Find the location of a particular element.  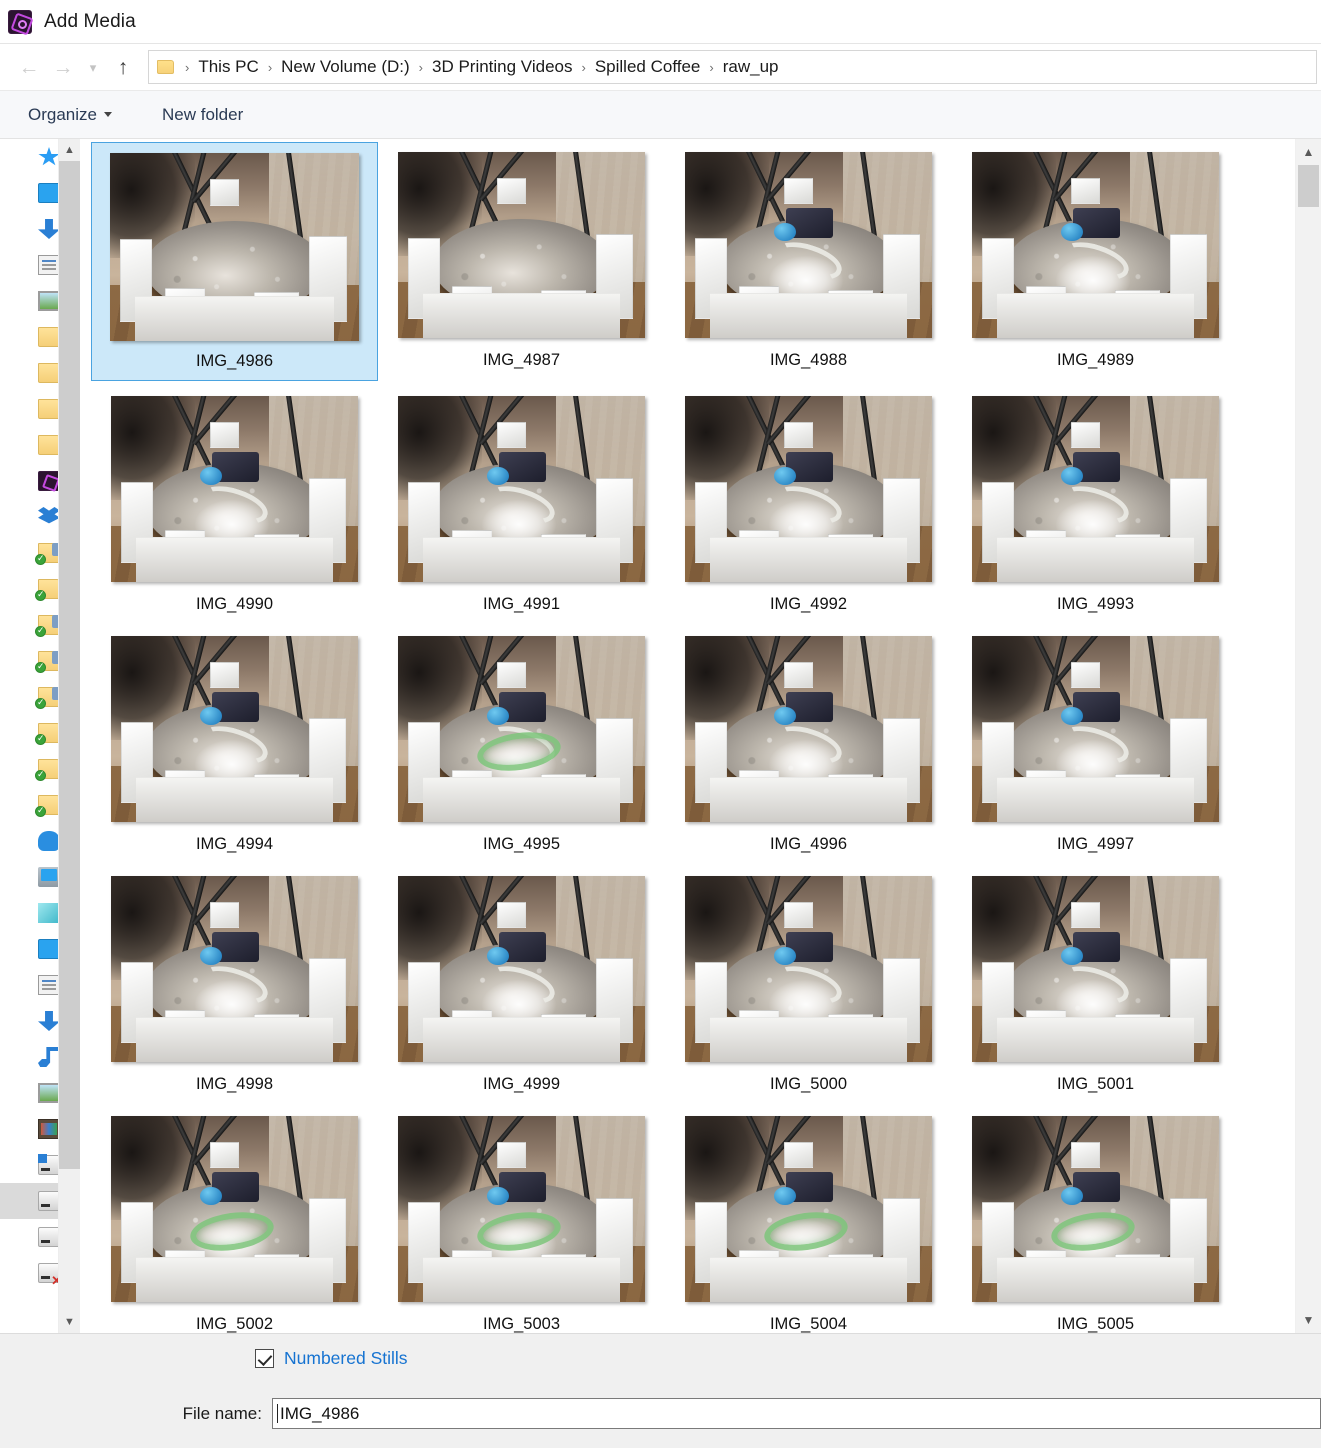

breadcrumb-item-spilled-coffee: Spilled Coffee is located at coordinates (648, 67).